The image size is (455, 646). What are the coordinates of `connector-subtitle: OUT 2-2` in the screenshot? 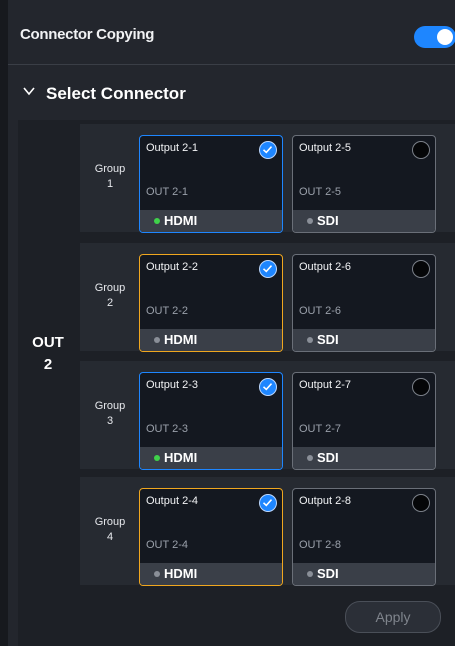 It's located at (167, 311).